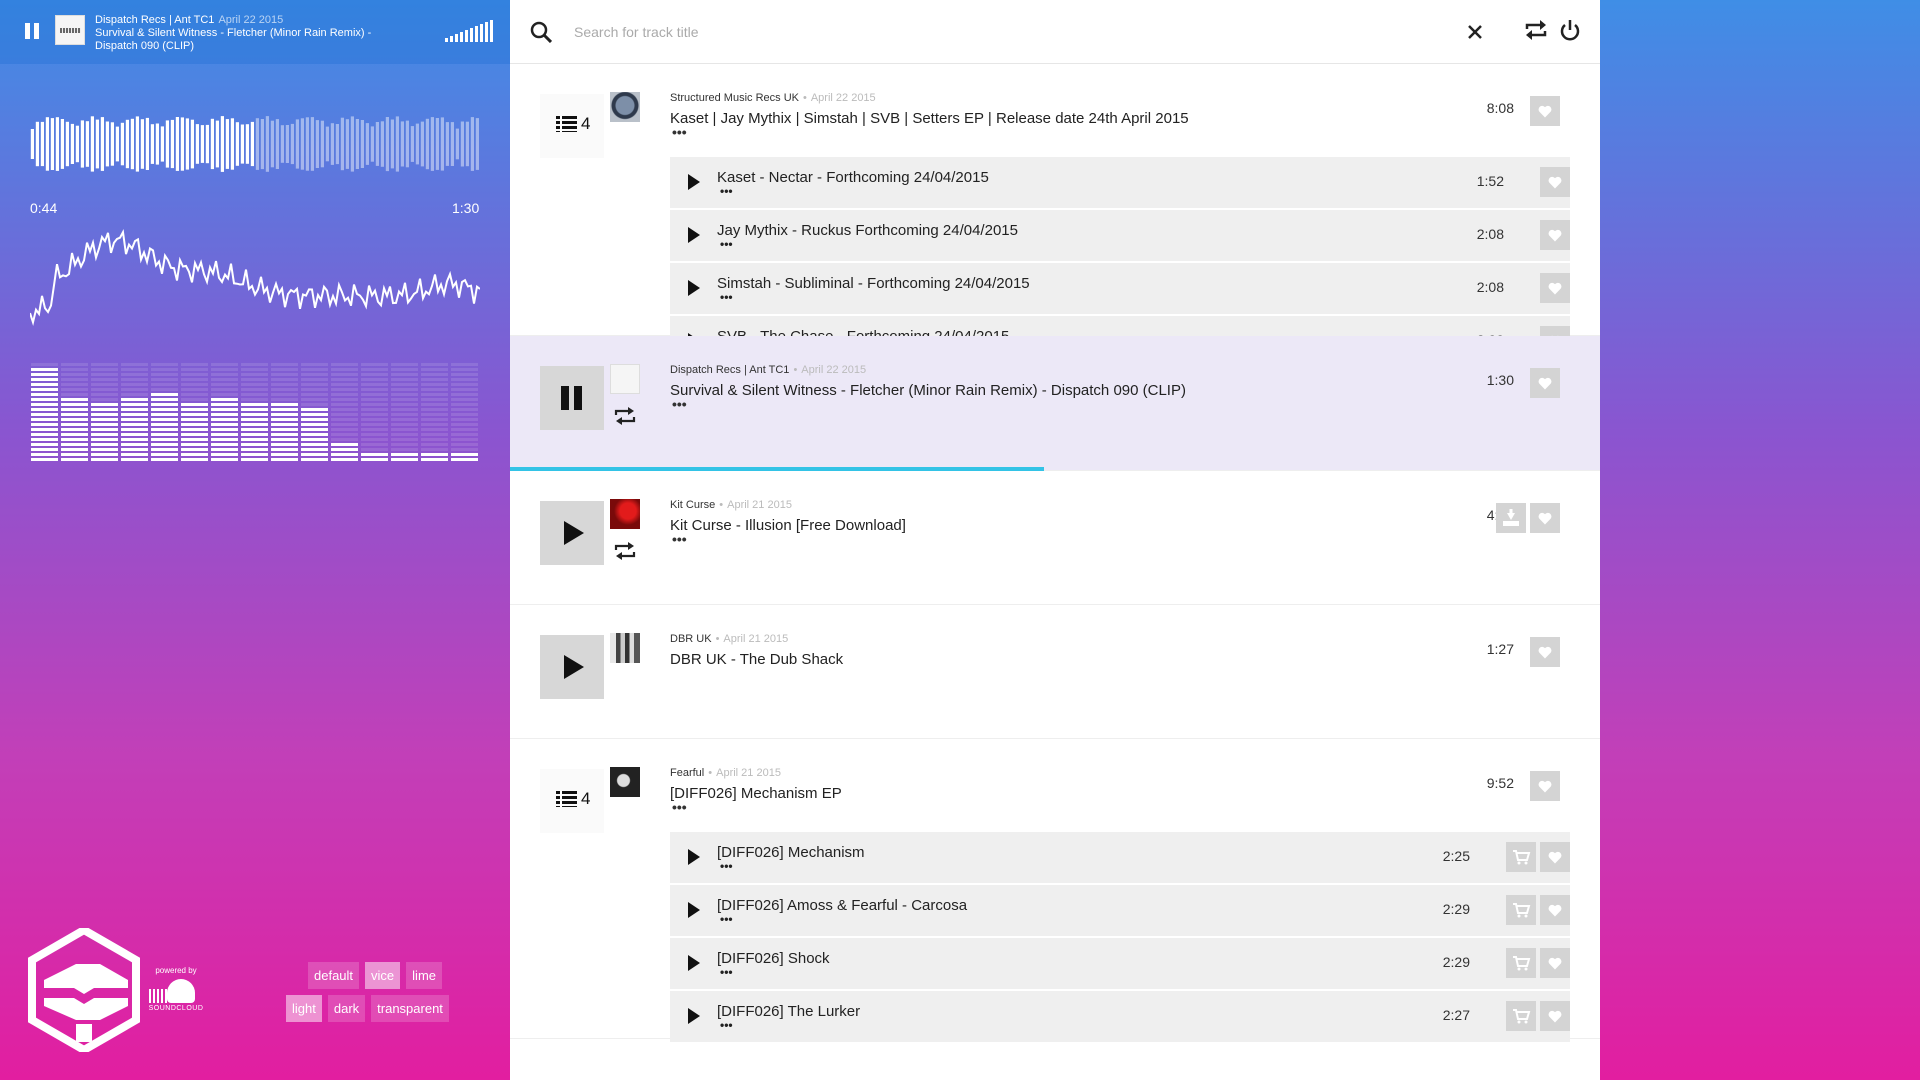 Image resolution: width=1920 pixels, height=1080 pixels. Describe the element at coordinates (788, 1011) in the screenshot. I see `playlist-track-title: [DIFF026] The Lurker` at that location.